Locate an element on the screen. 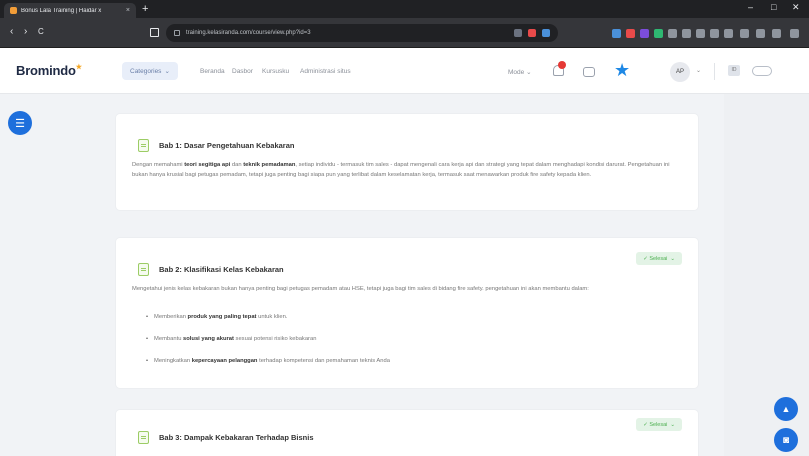 This screenshot has width=809, height=456. section-title: Bab 2: Klasifikasi Kelas Kebakaran is located at coordinates (221, 269).